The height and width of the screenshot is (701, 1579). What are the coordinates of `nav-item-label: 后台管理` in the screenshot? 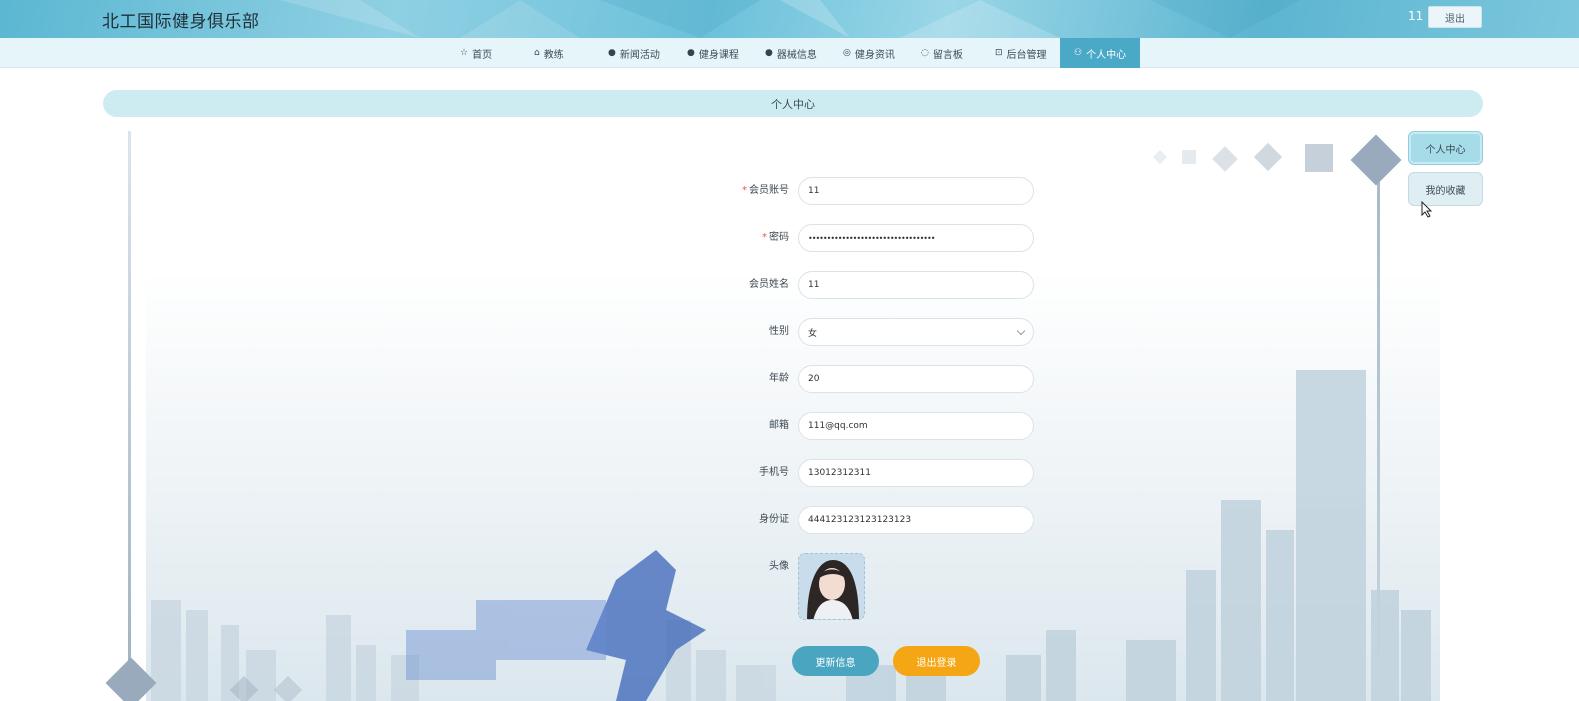 It's located at (1026, 55).